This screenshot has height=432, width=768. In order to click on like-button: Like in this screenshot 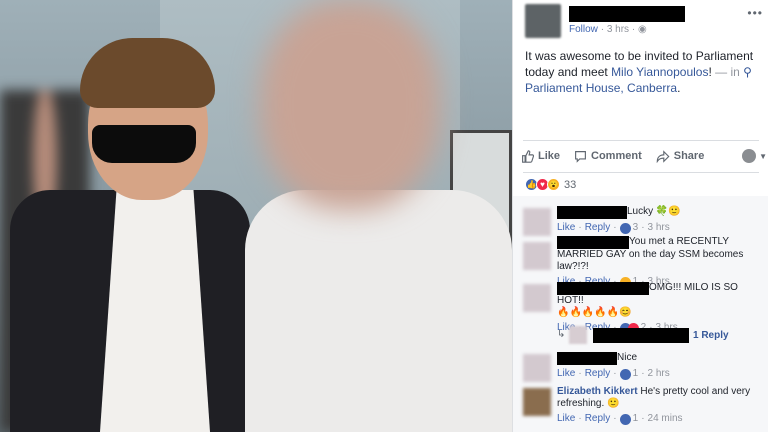, I will do `click(541, 156)`.